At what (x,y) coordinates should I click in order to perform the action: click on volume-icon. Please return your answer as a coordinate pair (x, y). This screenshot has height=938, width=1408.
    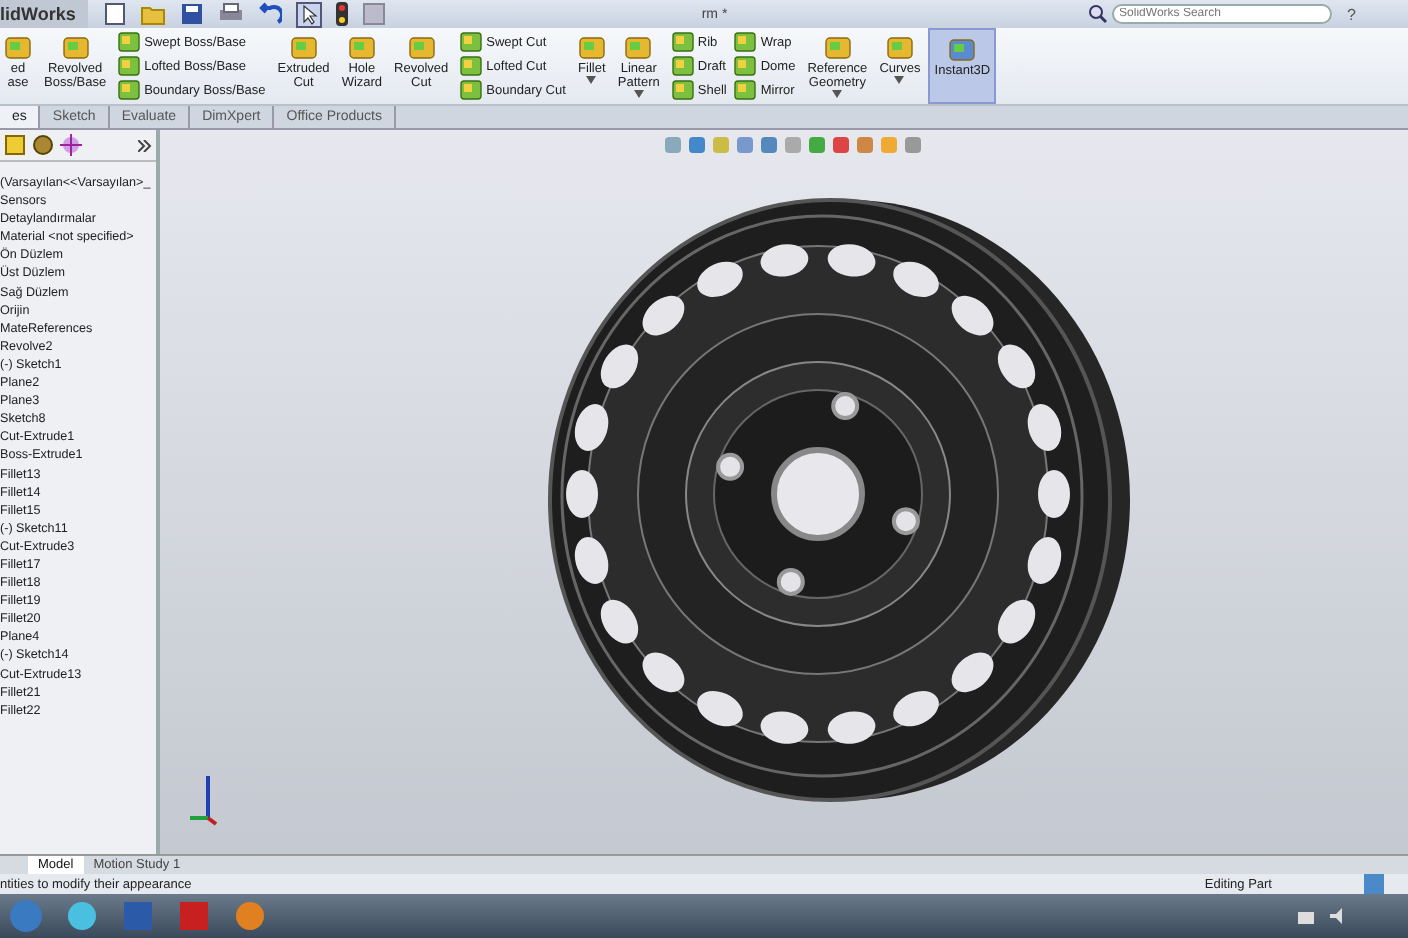
    Looking at the image, I should click on (1338, 916).